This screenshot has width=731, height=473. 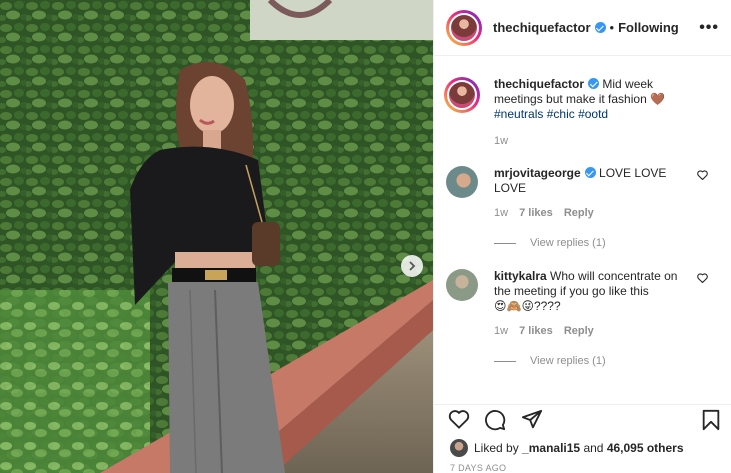 What do you see at coordinates (537, 173) in the screenshot?
I see `comment-username: mrjovitageorge` at bounding box center [537, 173].